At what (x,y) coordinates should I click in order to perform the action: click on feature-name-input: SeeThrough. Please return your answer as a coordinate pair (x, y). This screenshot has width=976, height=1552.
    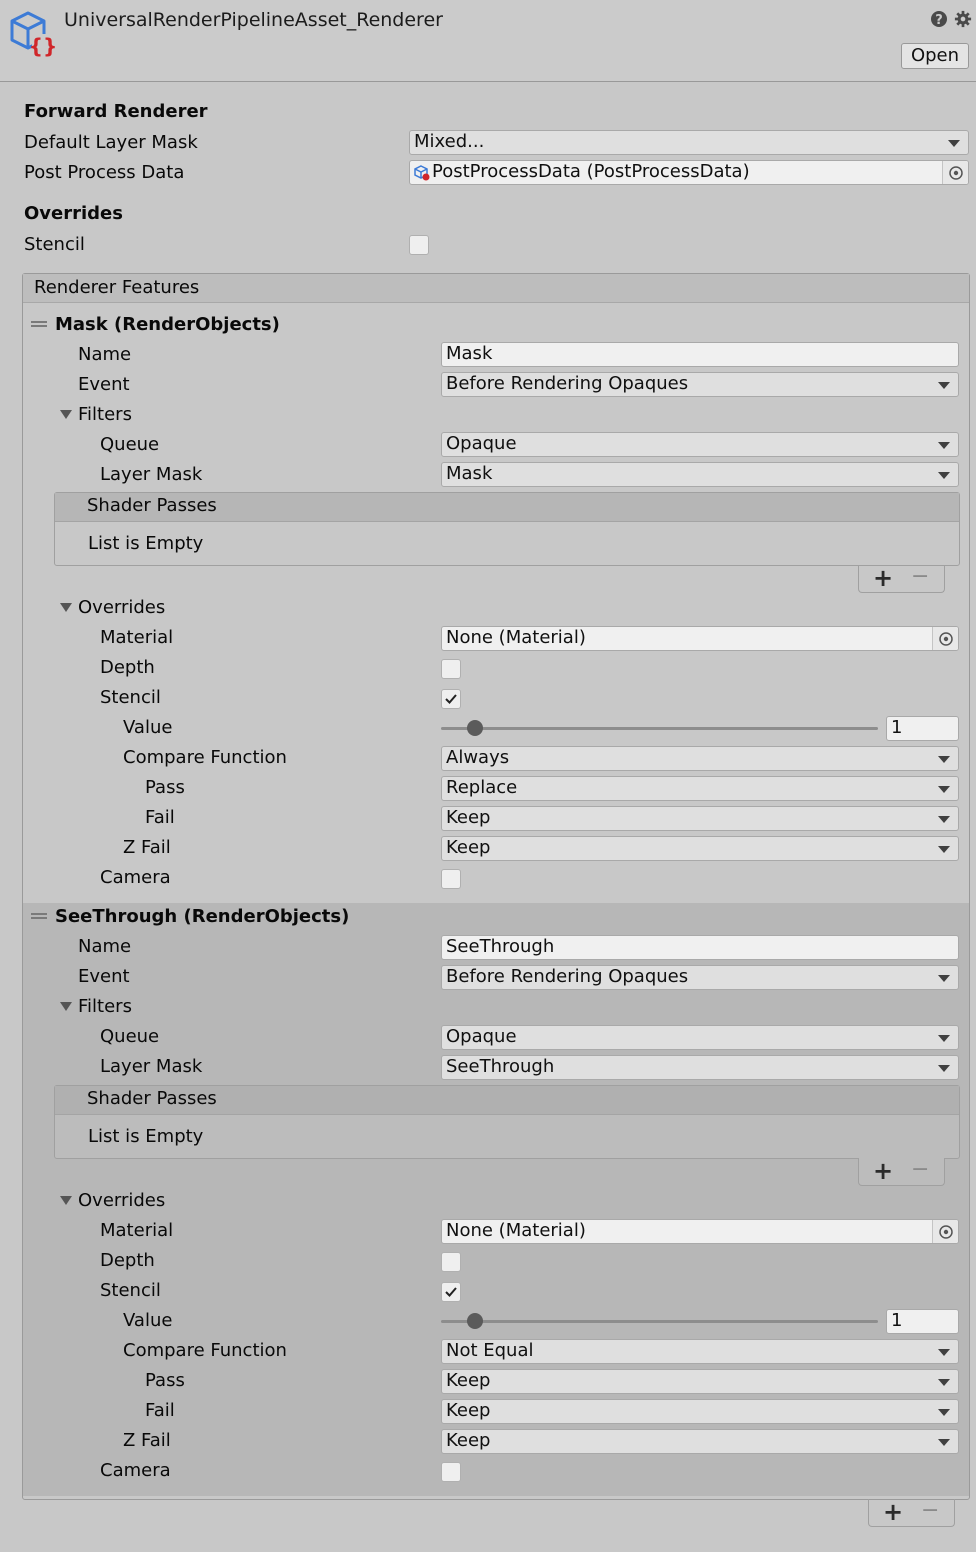
    Looking at the image, I should click on (700, 947).